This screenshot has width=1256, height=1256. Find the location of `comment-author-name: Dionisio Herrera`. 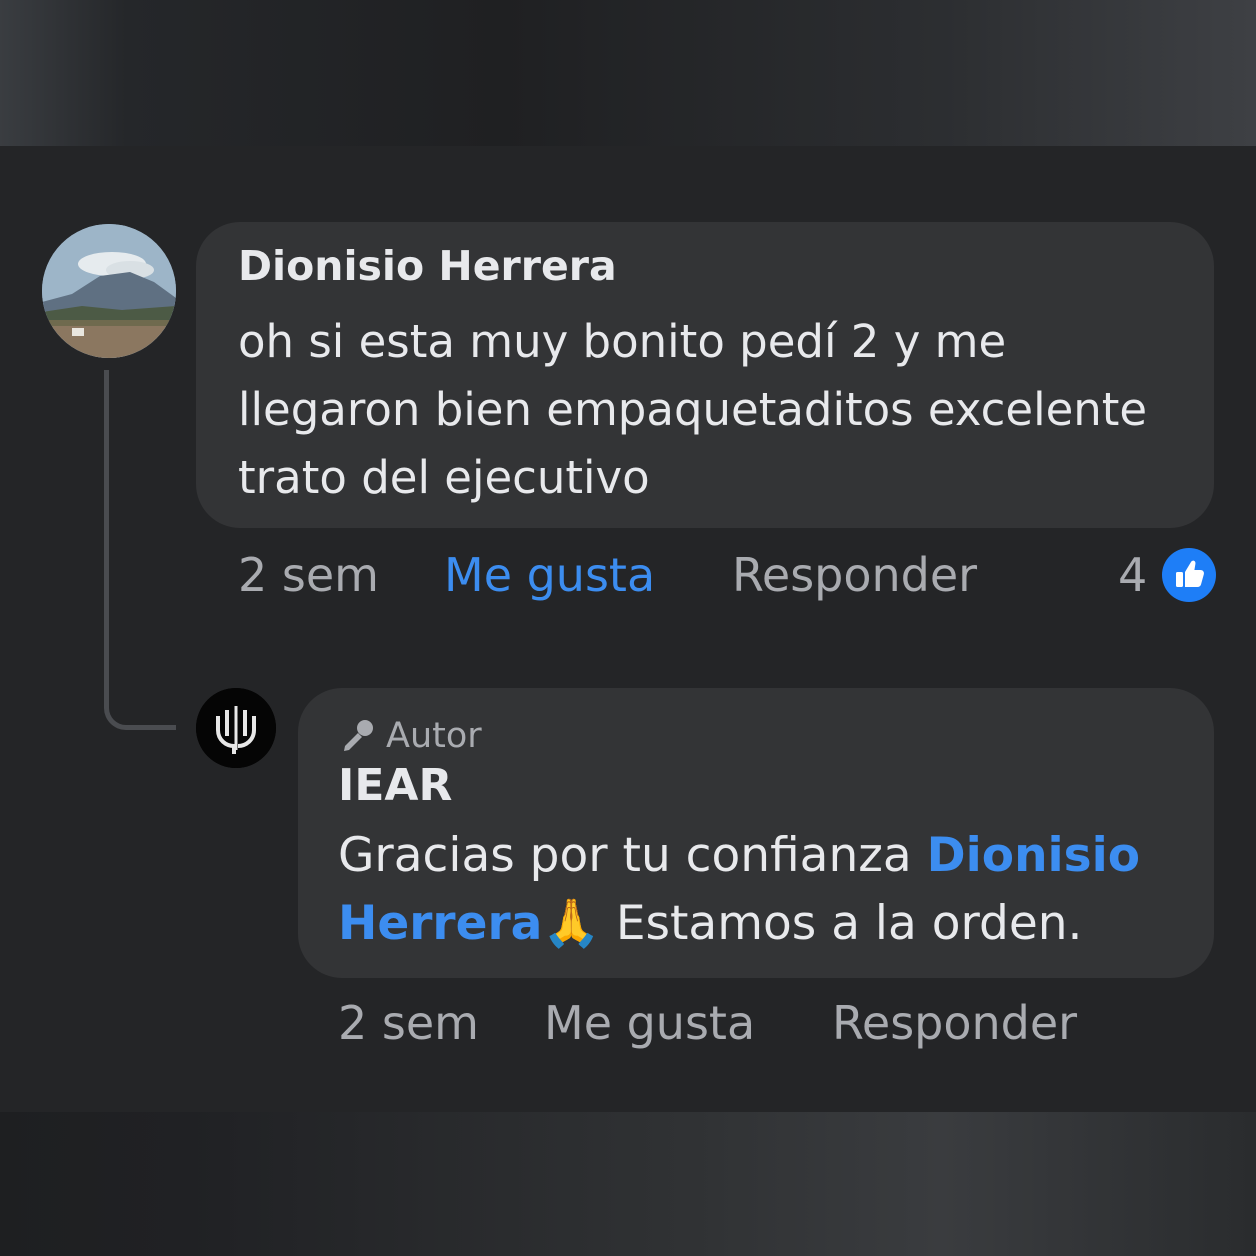

comment-author-name: Dionisio Herrera is located at coordinates (427, 266).